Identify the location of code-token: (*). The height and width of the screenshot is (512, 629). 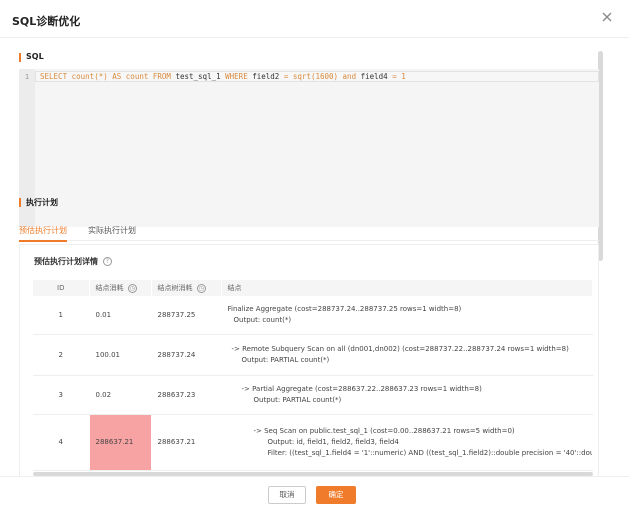
(101, 76).